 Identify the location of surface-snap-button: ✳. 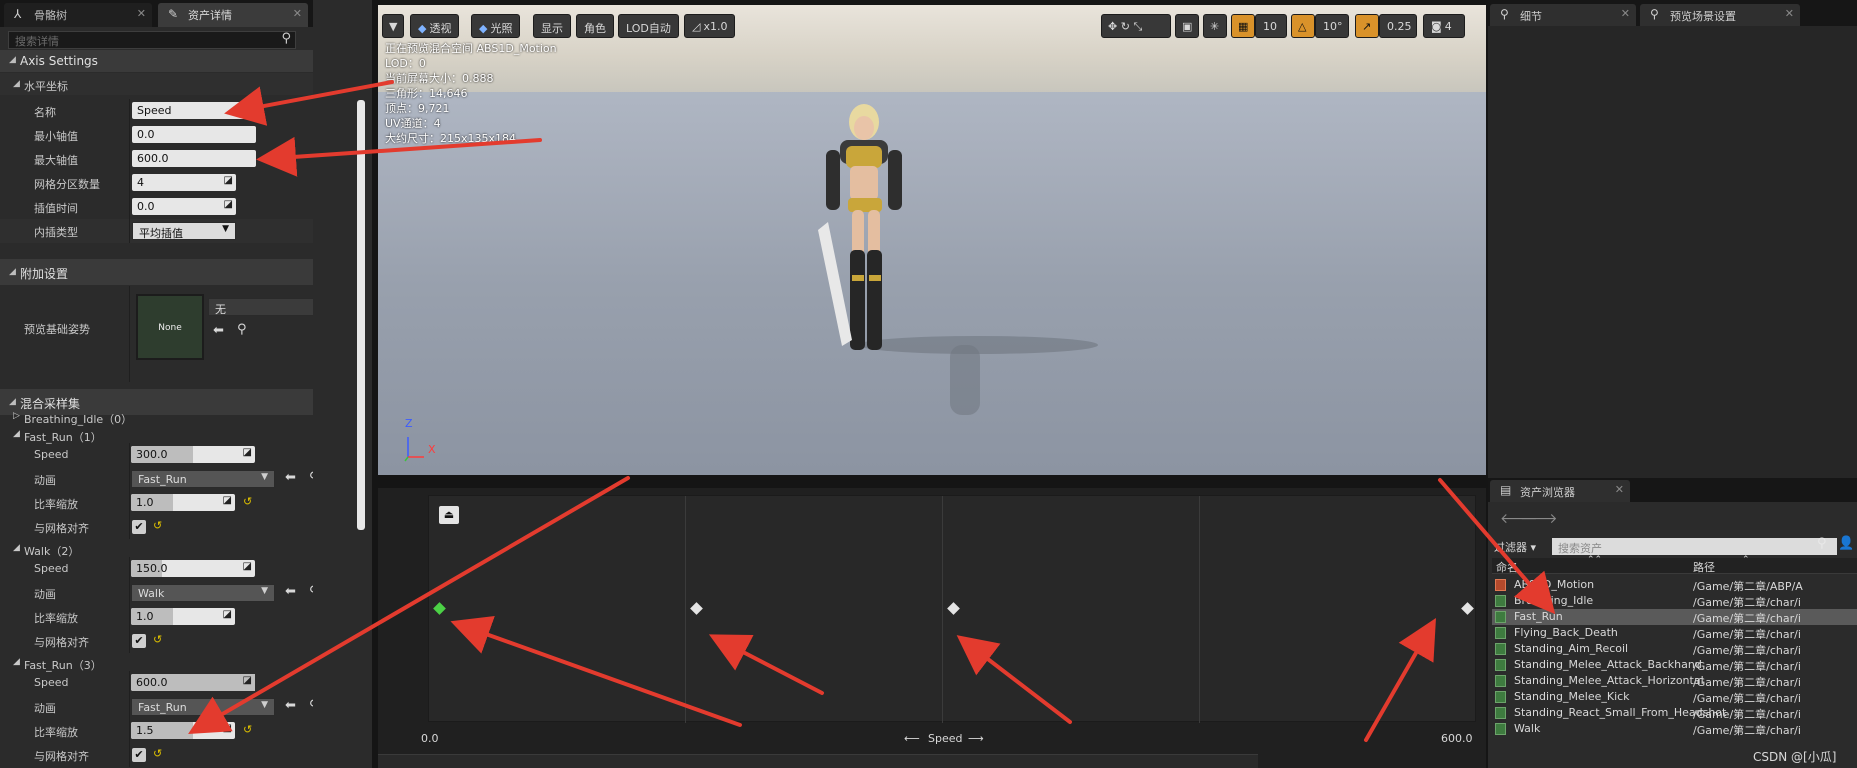
(1215, 26).